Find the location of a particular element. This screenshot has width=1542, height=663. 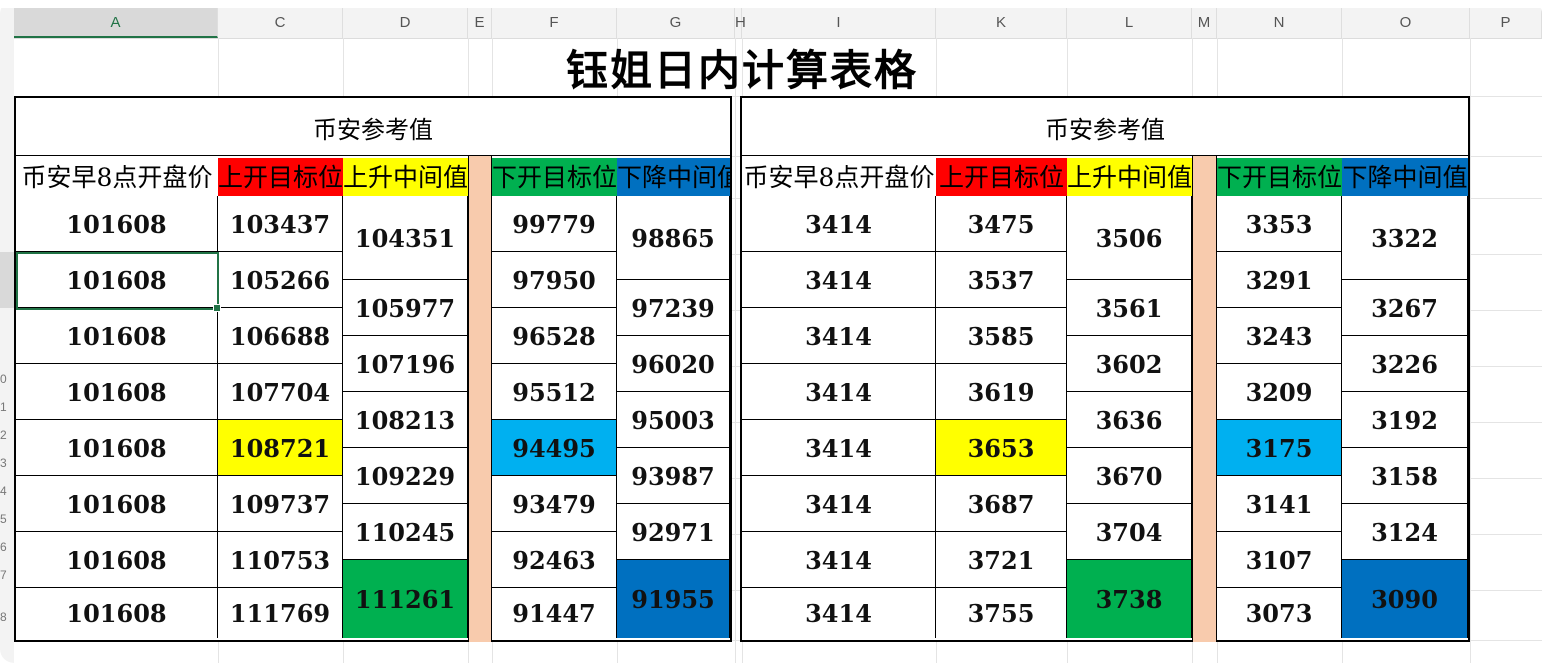

up-target-cell: 108721 is located at coordinates (280, 448).